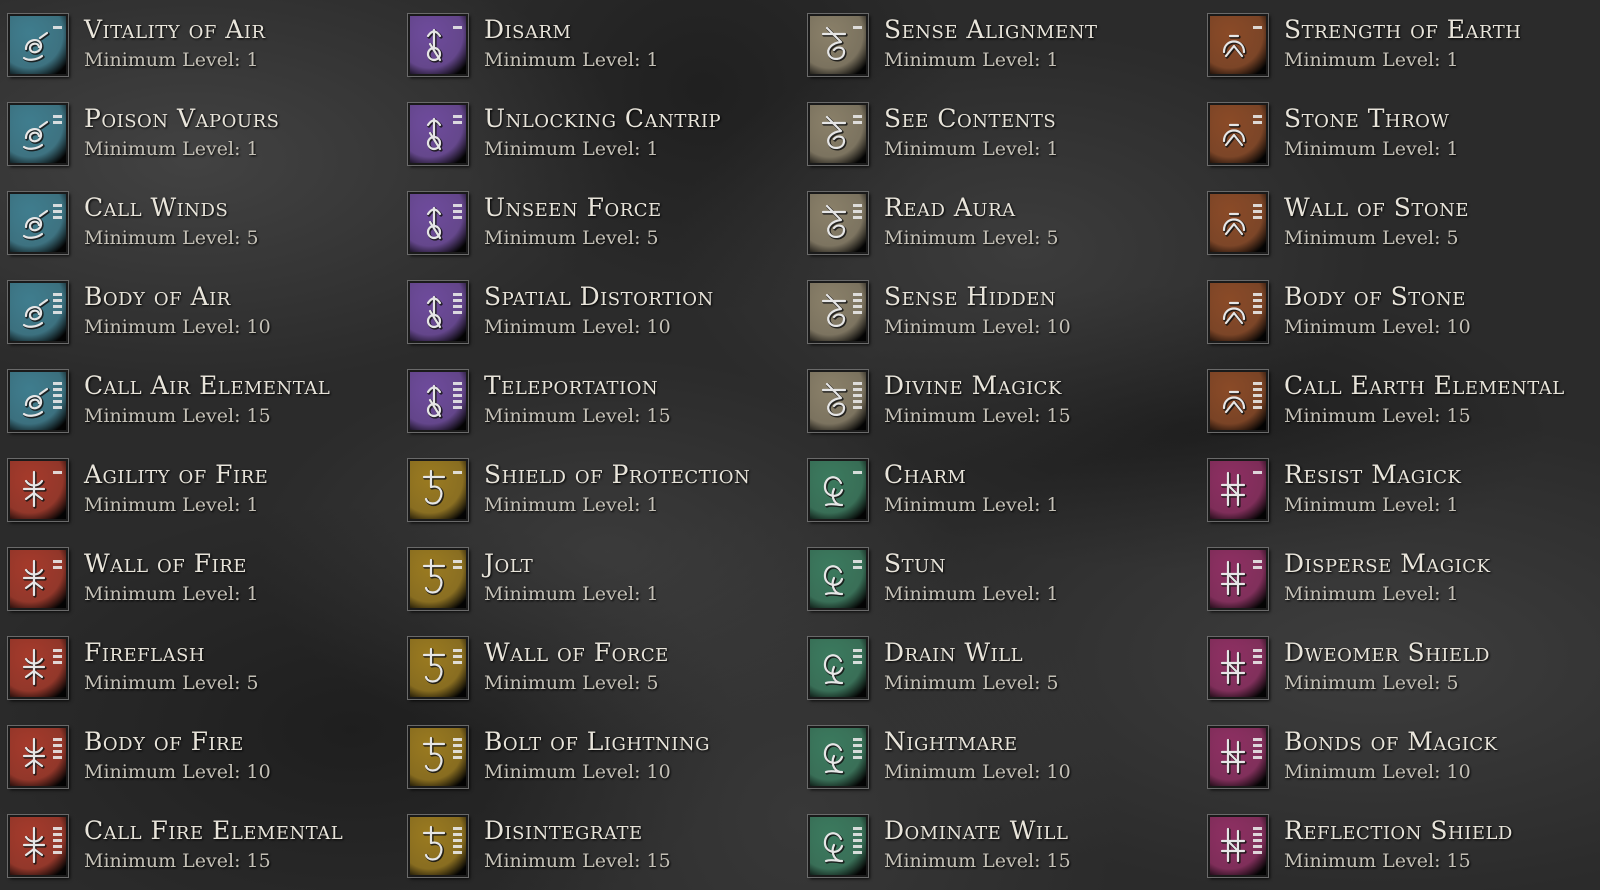 The height and width of the screenshot is (890, 1600). What do you see at coordinates (1000, 845) in the screenshot?
I see `spell-entry: Dominate Will Minimum Level: 15` at bounding box center [1000, 845].